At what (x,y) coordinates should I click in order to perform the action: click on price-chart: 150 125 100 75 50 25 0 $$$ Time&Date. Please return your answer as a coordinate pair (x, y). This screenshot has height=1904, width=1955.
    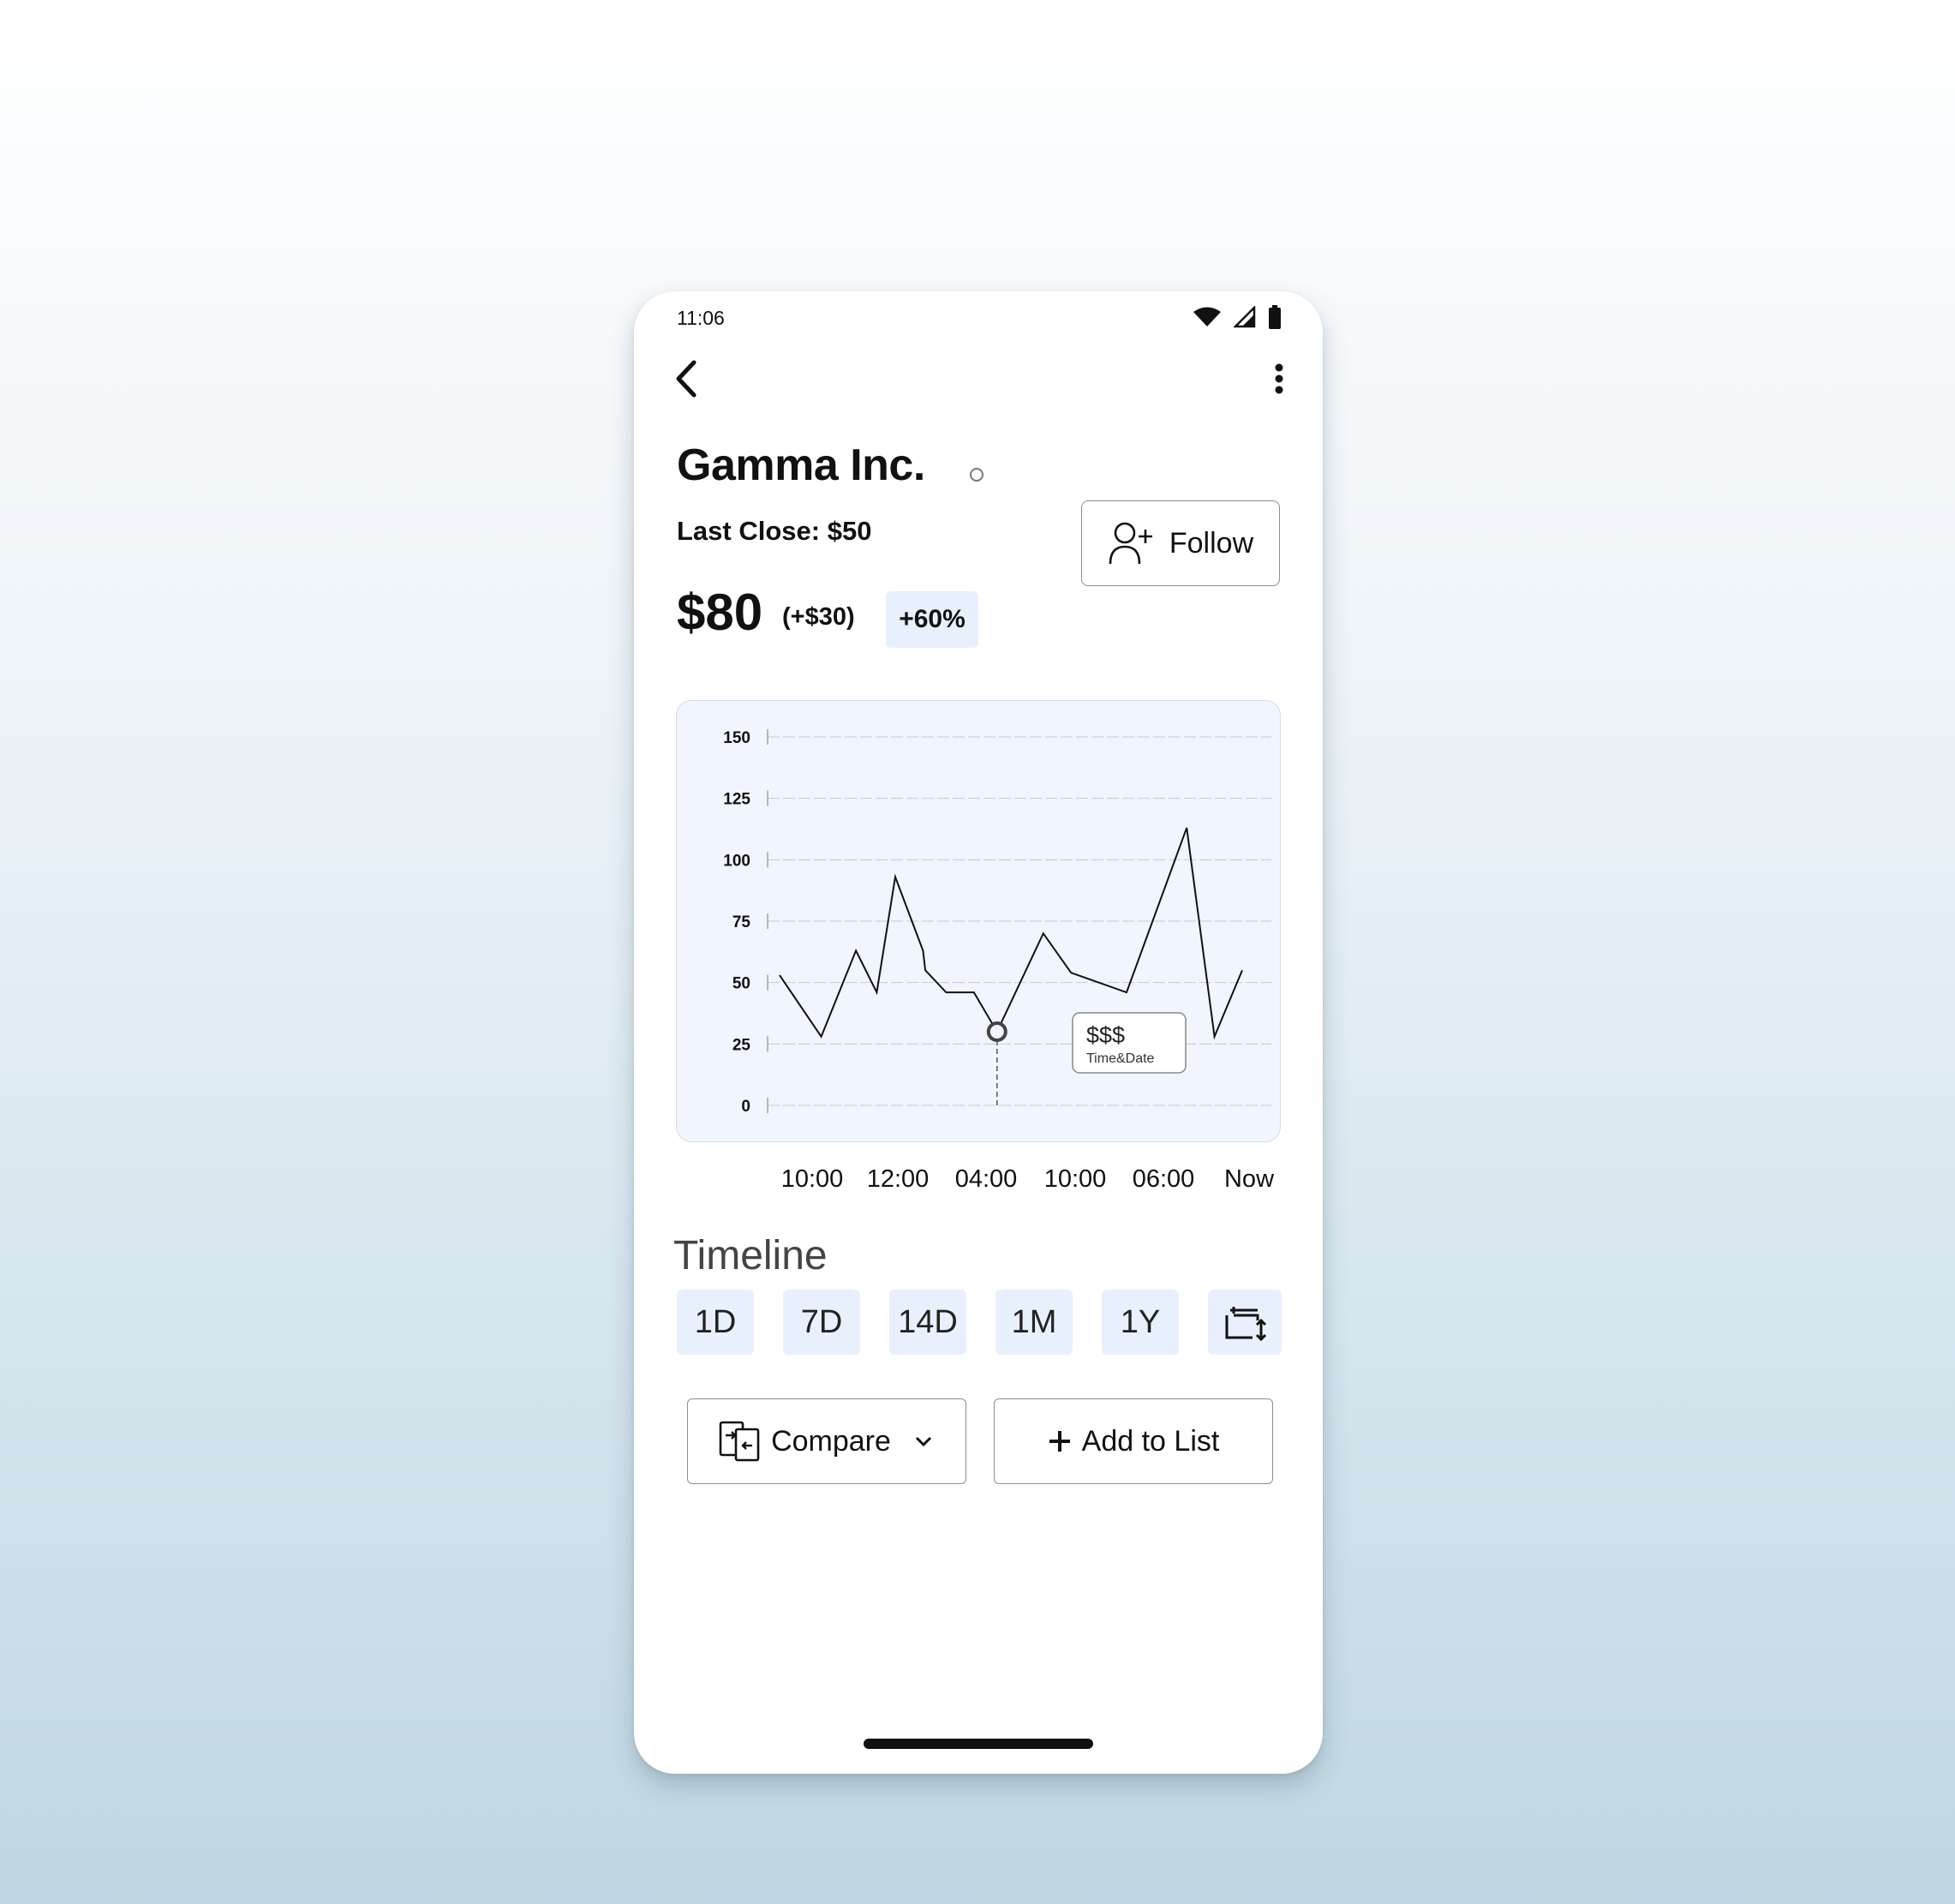
    Looking at the image, I should click on (978, 921).